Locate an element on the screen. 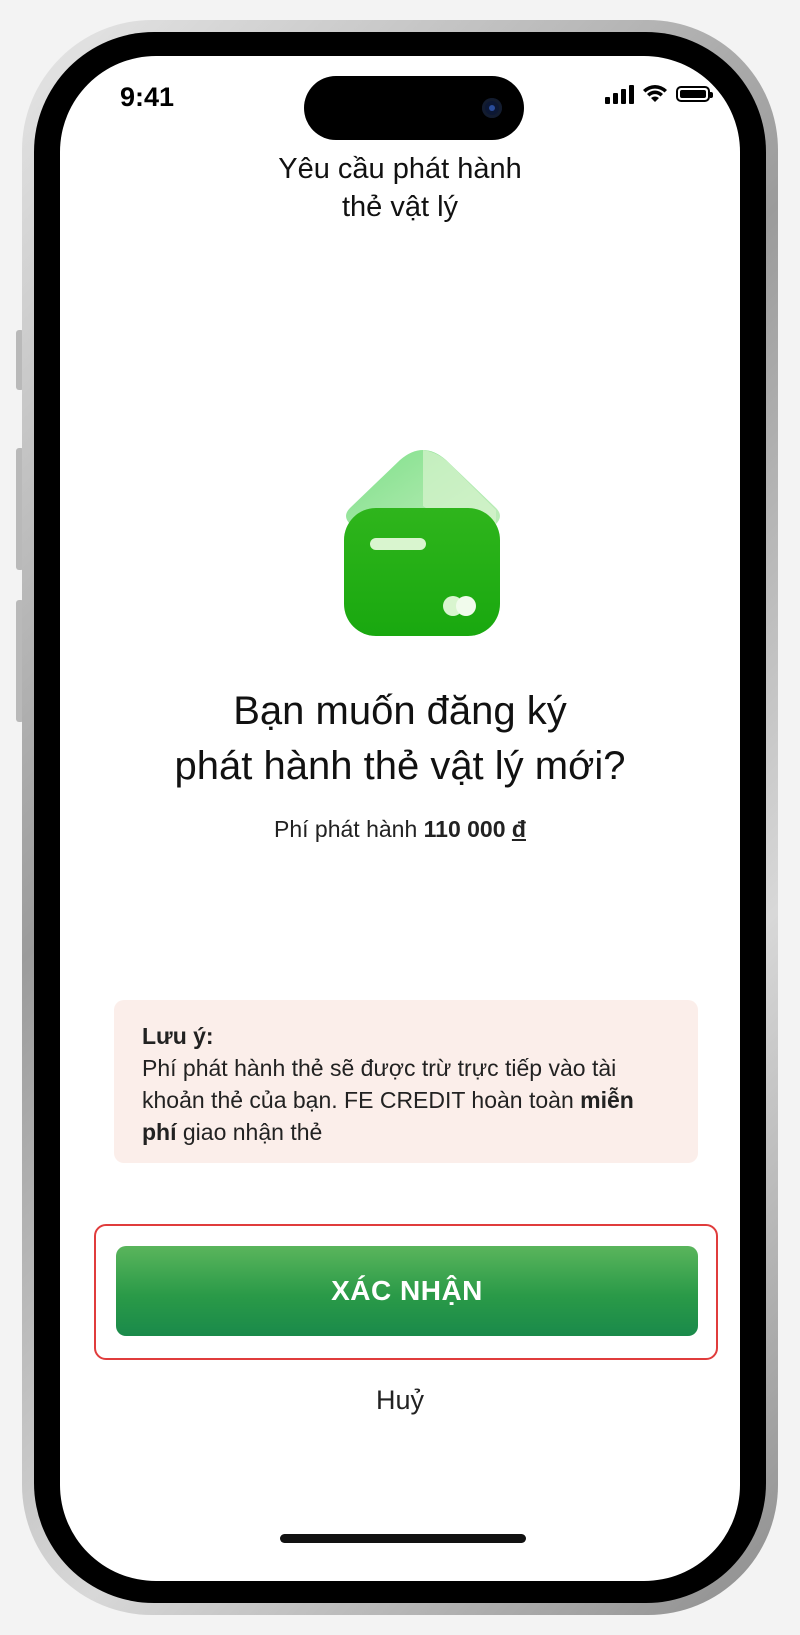 This screenshot has width=800, height=1635. confirm-highlight: XÁC NHẬN is located at coordinates (406, 1292).